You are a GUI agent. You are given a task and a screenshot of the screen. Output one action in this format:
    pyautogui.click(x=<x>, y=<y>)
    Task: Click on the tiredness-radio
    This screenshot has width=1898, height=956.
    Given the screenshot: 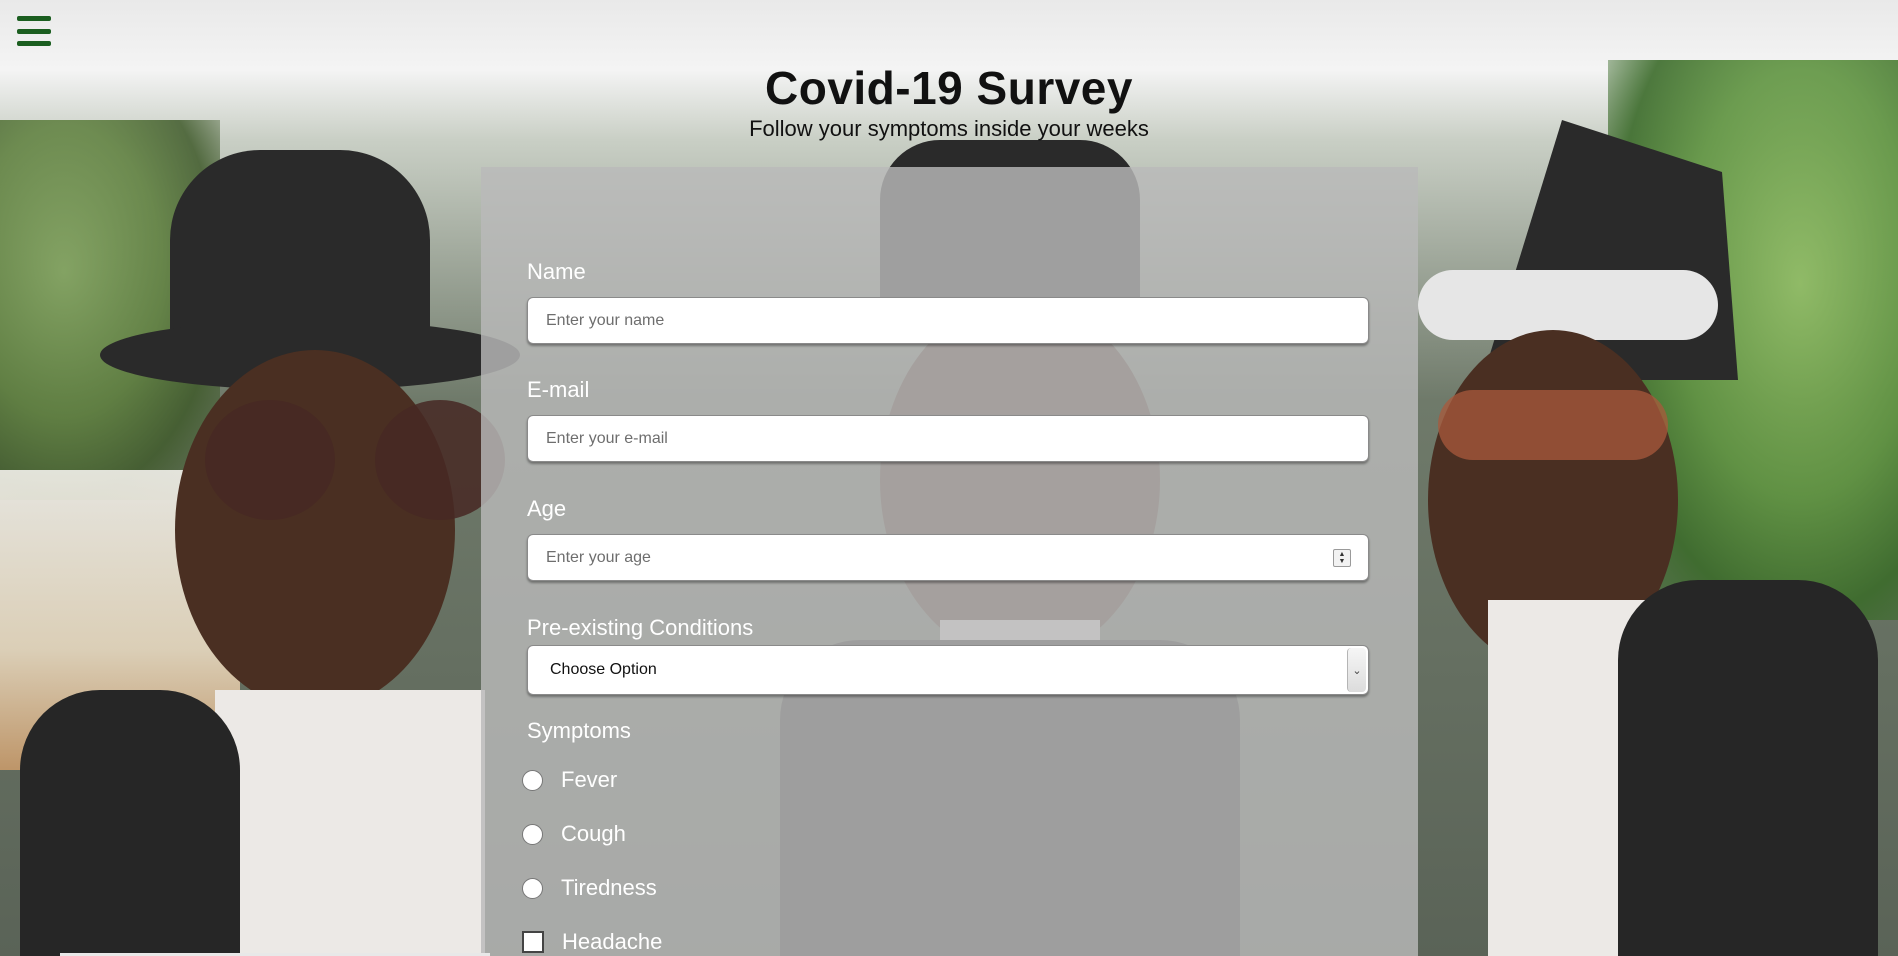 What is the action you would take?
    pyautogui.click(x=532, y=888)
    